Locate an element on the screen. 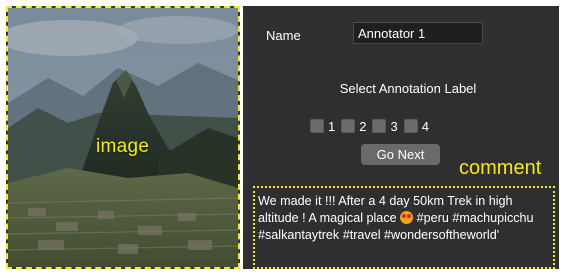 Image resolution: width=565 pixels, height=275 pixels. heart-eyes-emoji-icon is located at coordinates (407, 217).